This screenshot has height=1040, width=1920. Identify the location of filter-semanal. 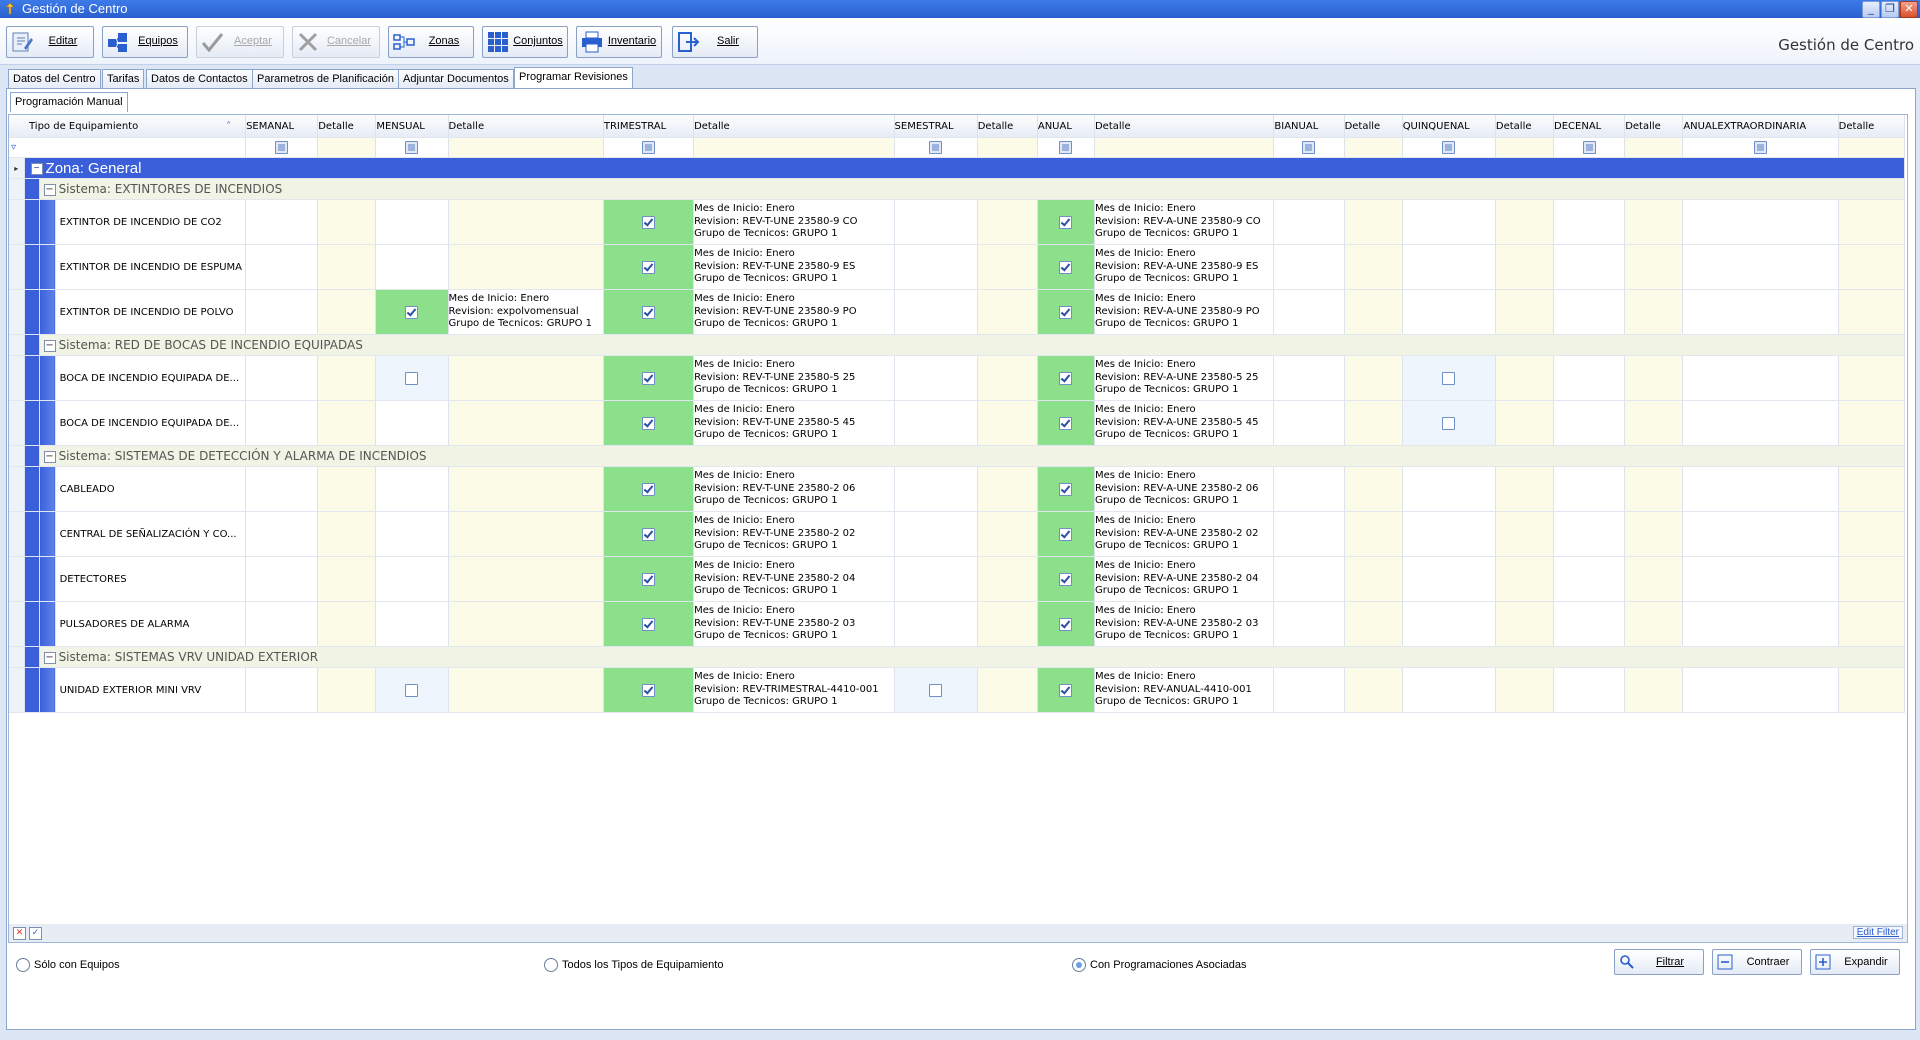
(282, 147).